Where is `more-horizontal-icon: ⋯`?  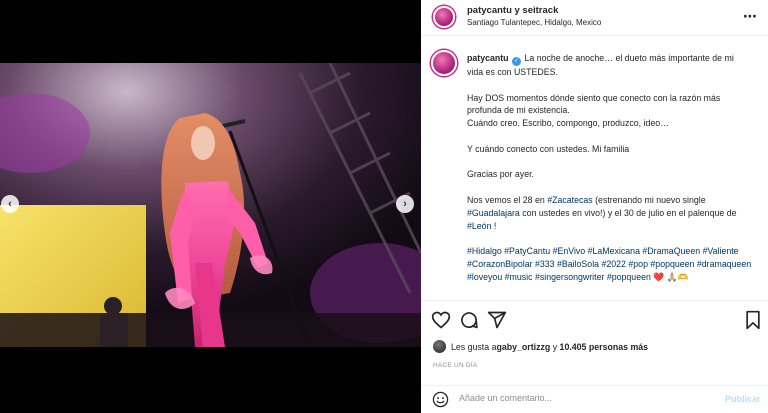 more-horizontal-icon: ⋯ is located at coordinates (750, 16).